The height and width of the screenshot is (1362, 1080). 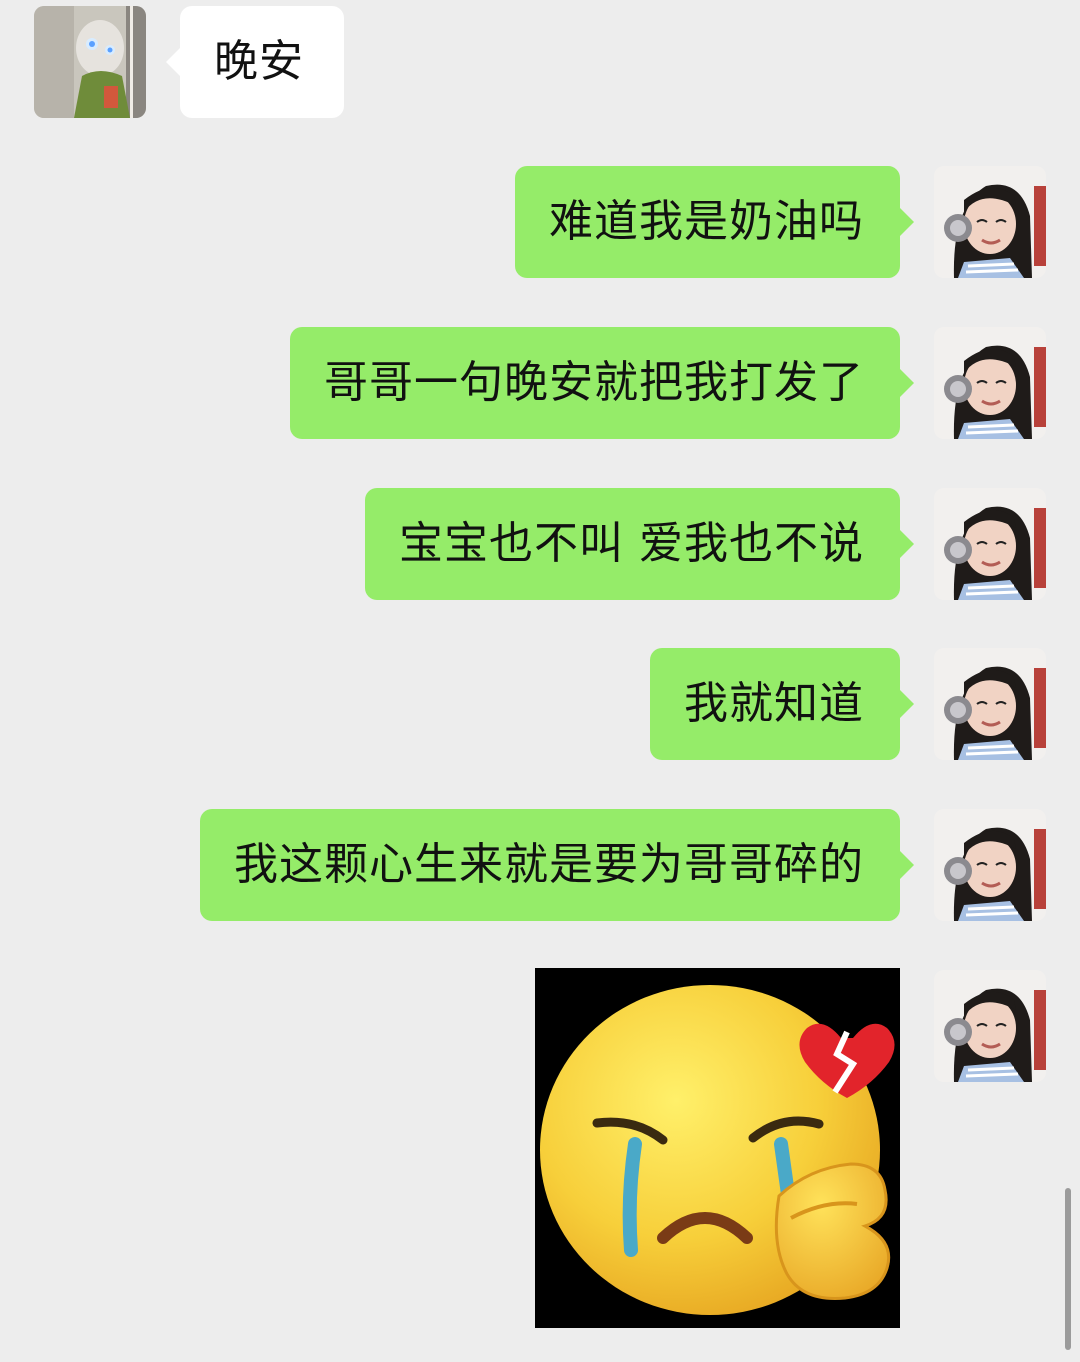 I want to click on sticker-message, so click(x=717, y=1148).